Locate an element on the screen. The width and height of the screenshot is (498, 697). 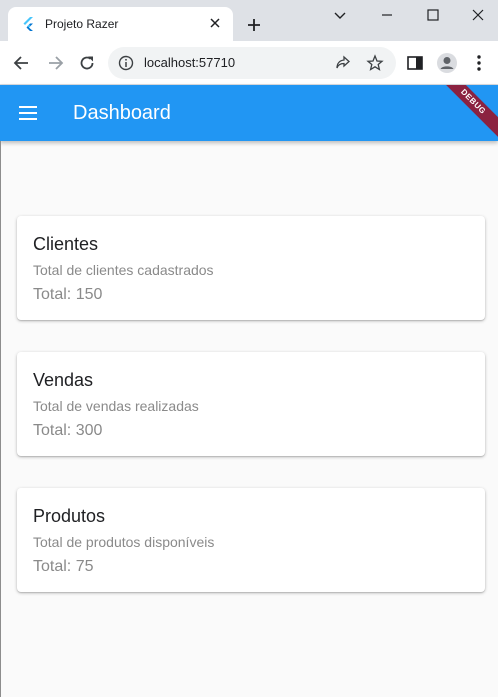
chevron-down-icon is located at coordinates (340, 15).